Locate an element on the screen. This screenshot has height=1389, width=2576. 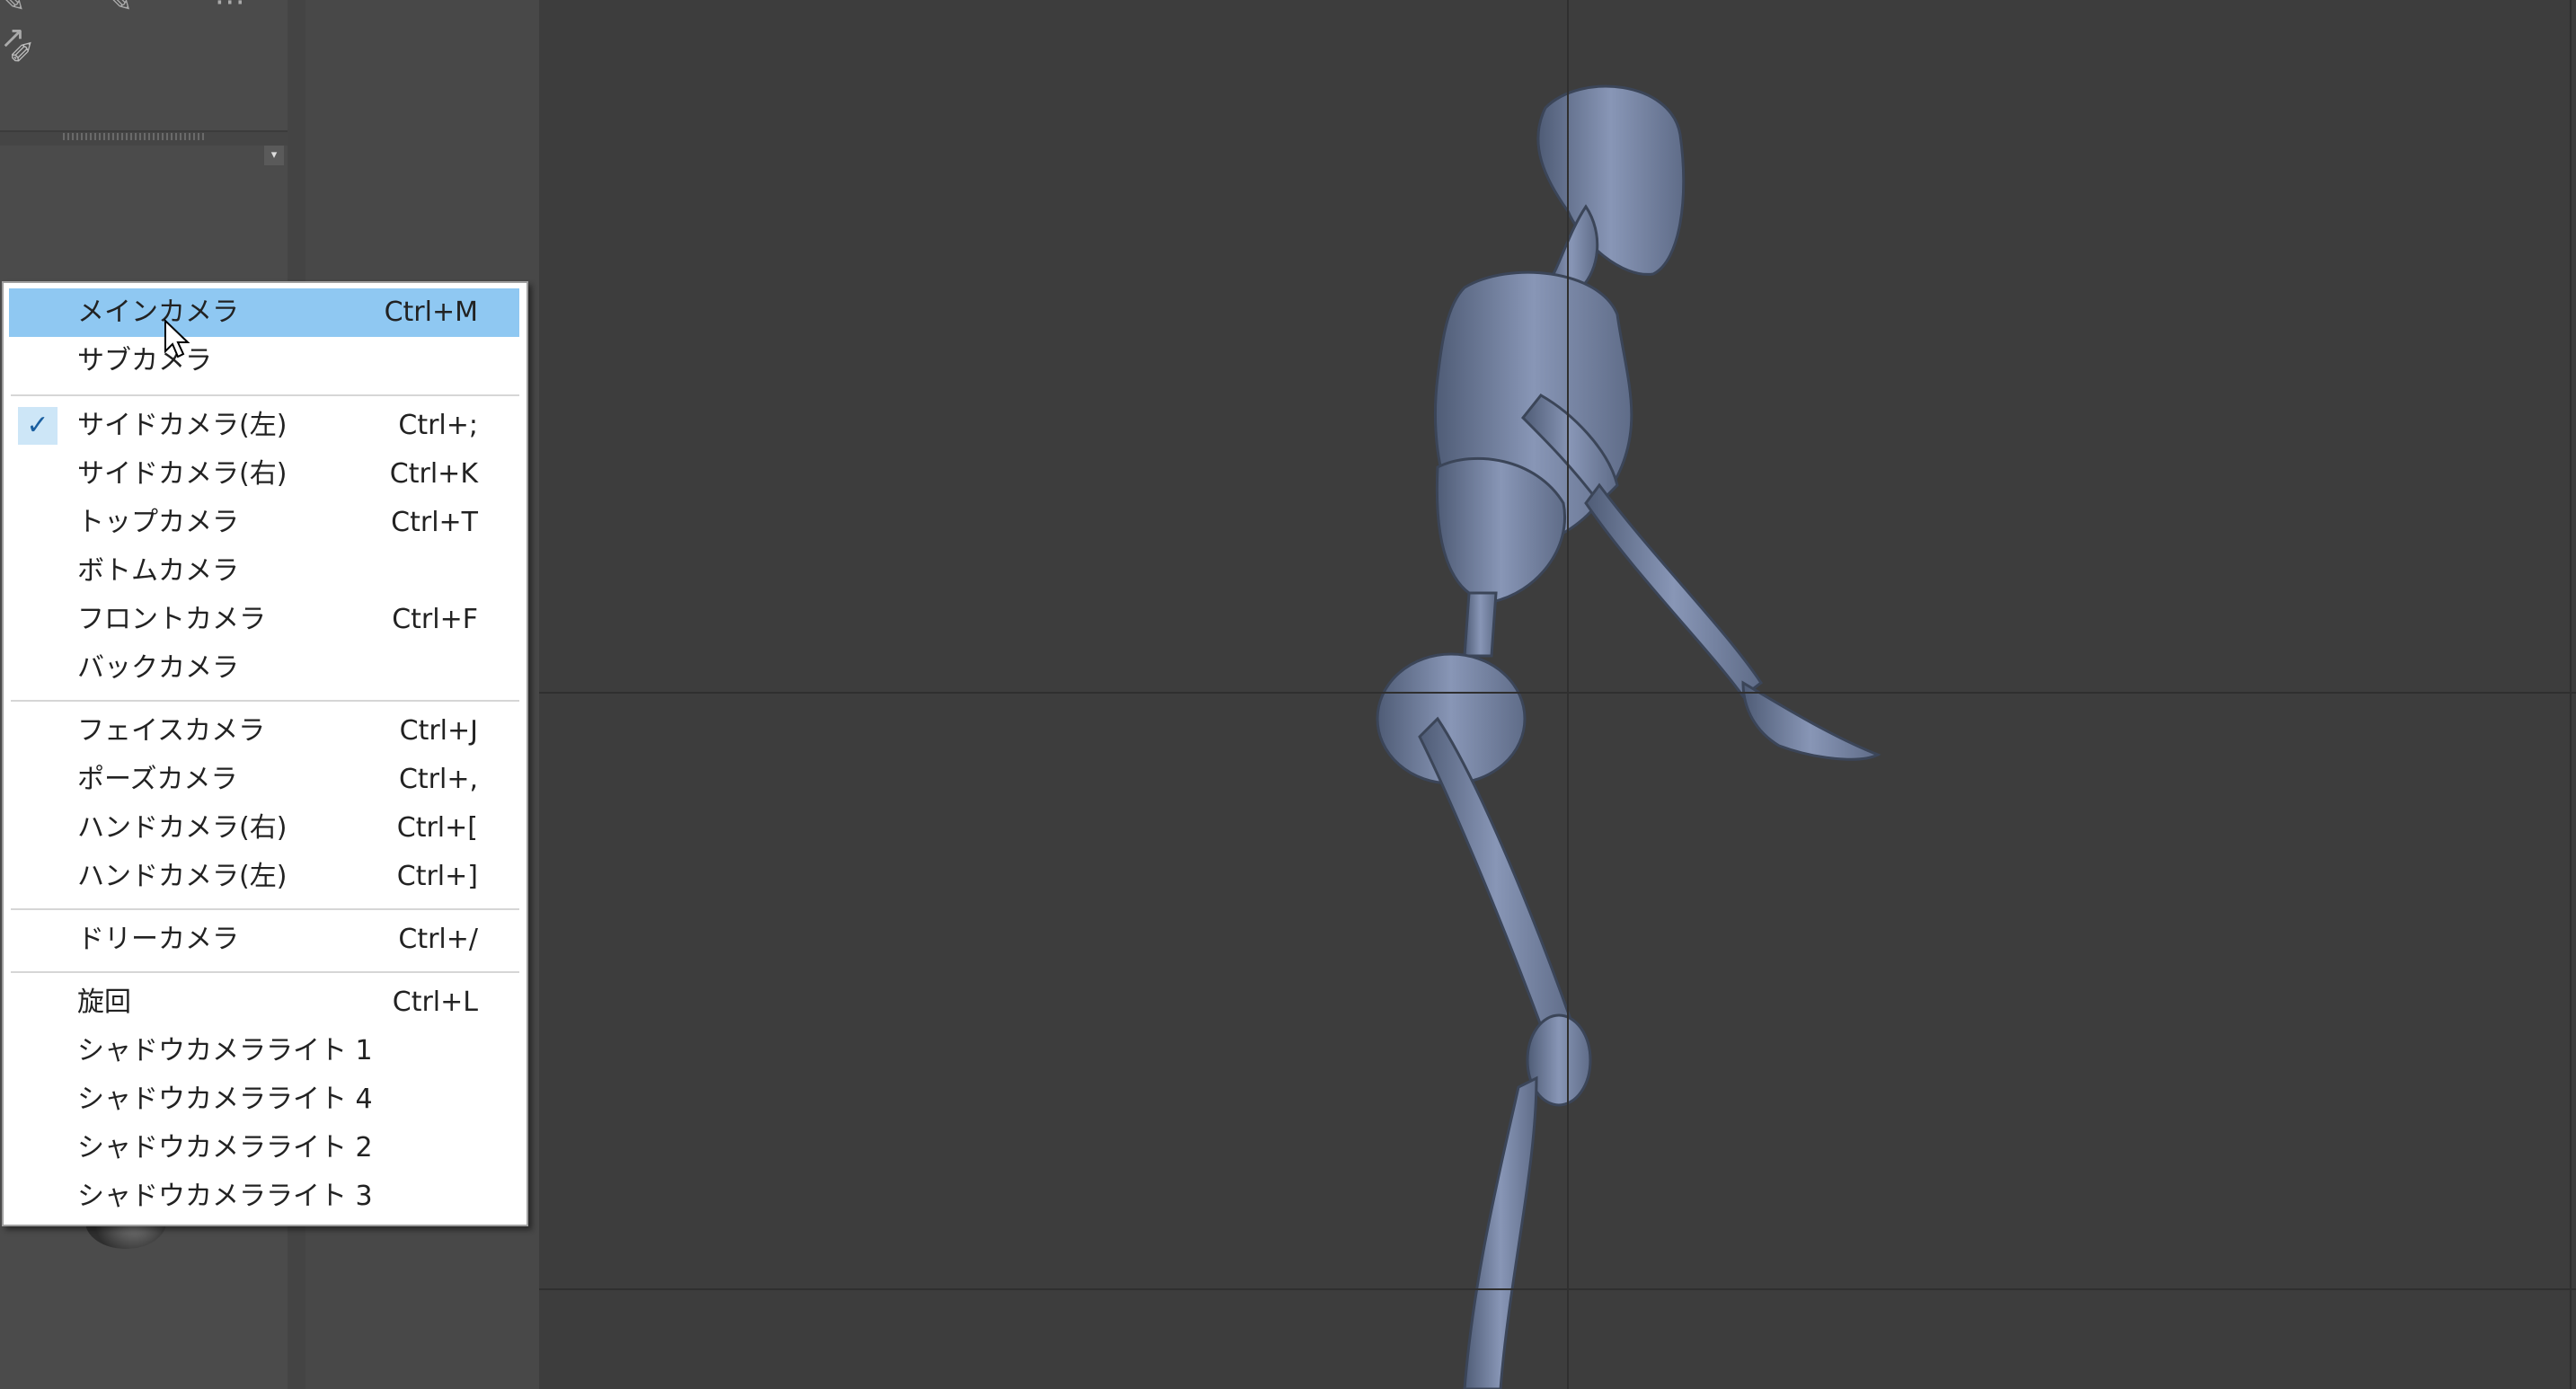
menu-item-shadow-camera-light-4: シャドウカメラライト 4 is located at coordinates (264, 1099).